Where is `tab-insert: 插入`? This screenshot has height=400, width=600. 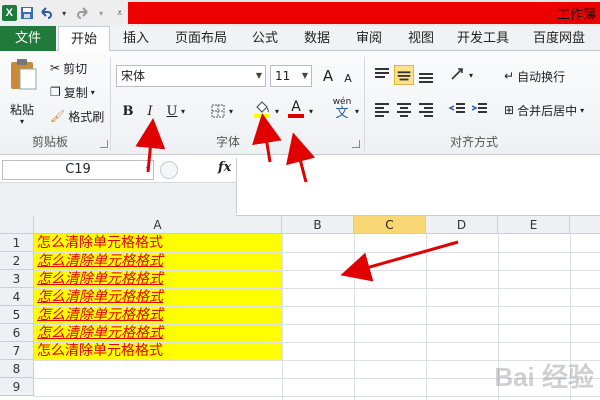 tab-insert: 插入 is located at coordinates (136, 38).